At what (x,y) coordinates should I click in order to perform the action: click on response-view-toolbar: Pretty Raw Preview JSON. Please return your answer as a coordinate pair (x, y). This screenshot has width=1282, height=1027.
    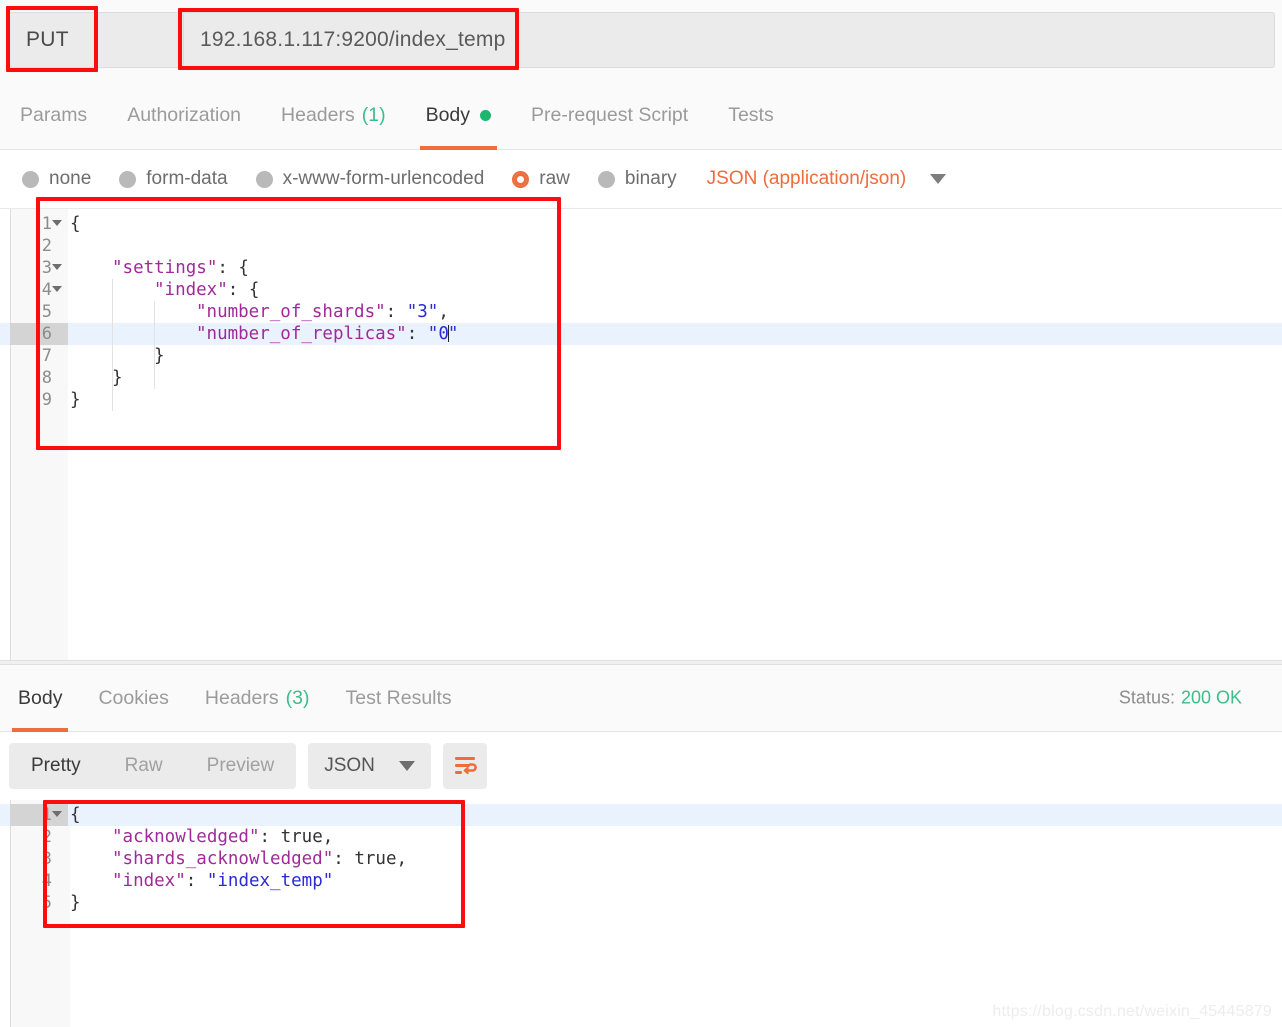
    Looking at the image, I should click on (641, 766).